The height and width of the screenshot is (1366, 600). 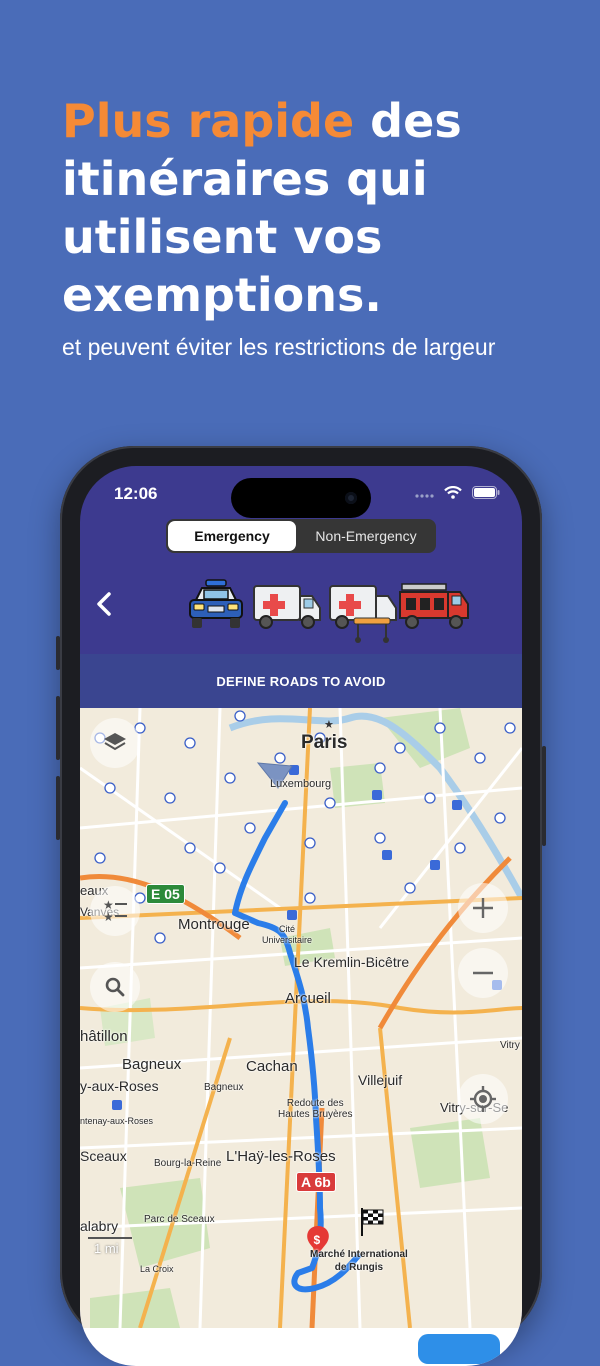 I want to click on camera-icon, so click(x=351, y=498).